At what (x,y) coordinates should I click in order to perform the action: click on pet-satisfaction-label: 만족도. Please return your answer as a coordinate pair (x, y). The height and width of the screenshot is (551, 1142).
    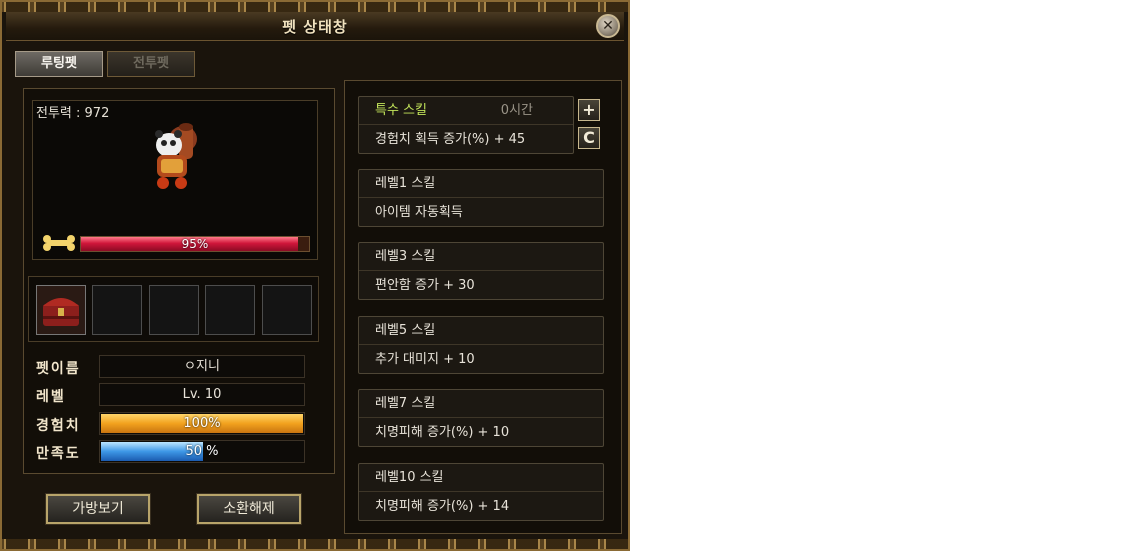
    Looking at the image, I should click on (58, 454).